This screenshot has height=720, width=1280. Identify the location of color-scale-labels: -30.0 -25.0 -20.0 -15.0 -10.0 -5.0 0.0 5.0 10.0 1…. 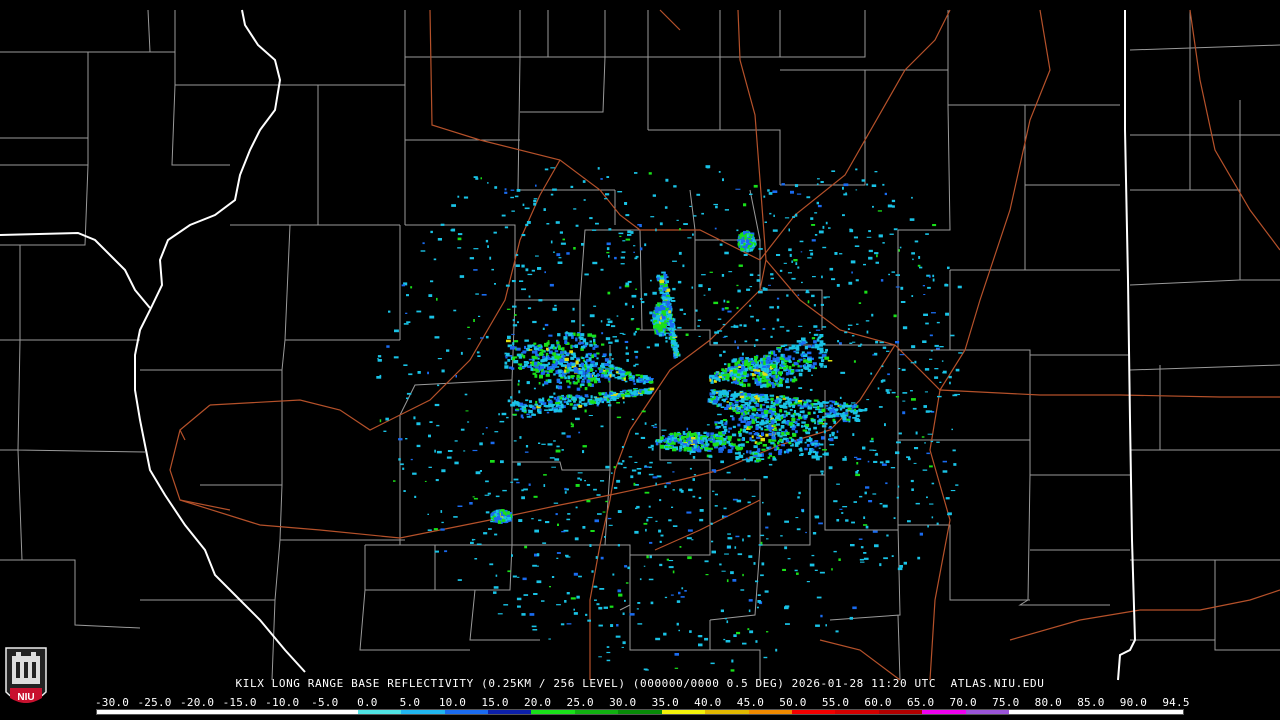
(640, 702).